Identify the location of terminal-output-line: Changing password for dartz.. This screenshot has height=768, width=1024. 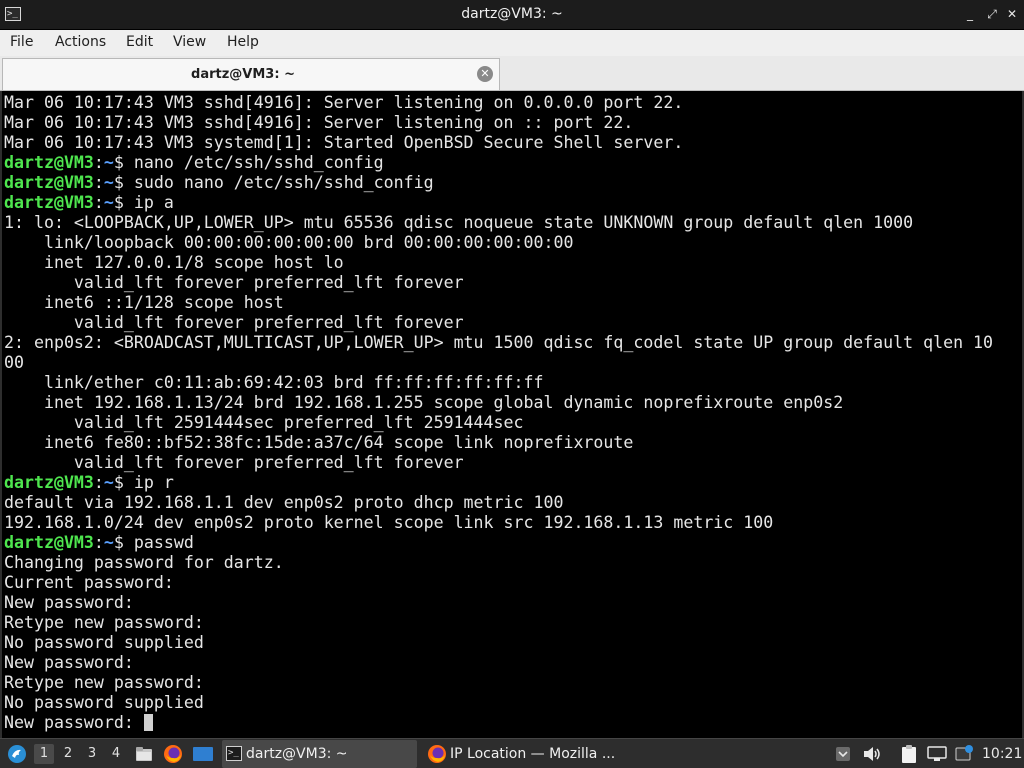
(498, 563).